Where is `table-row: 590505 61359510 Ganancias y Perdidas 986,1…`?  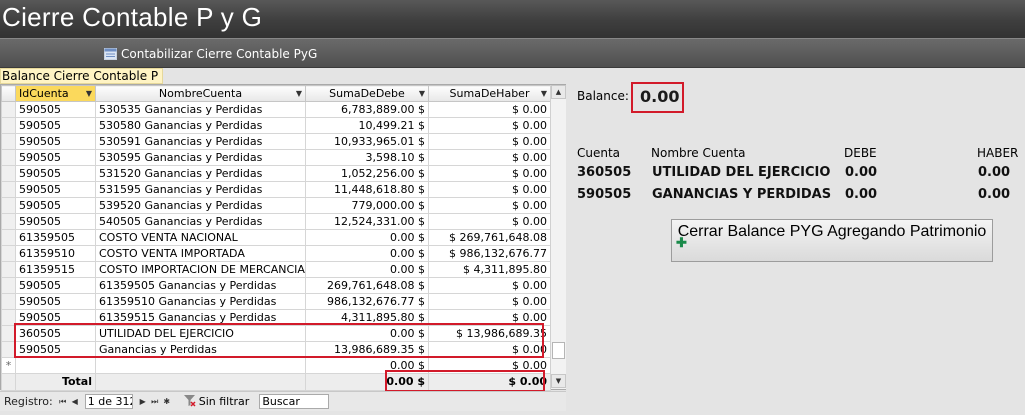 table-row: 590505 61359510 Ganancias y Perdidas 986,1… is located at coordinates (276, 301).